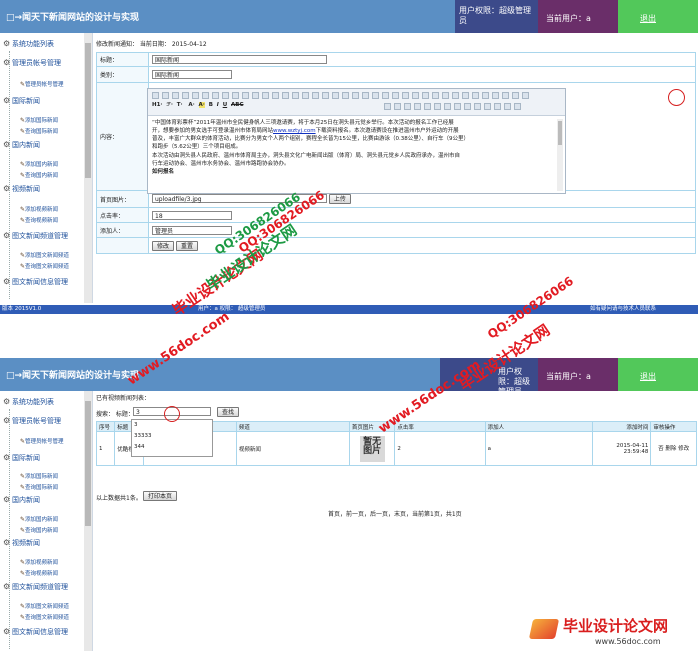 The image size is (698, 651). What do you see at coordinates (560, 155) in the screenshot?
I see `editor-scrollbar` at bounding box center [560, 155].